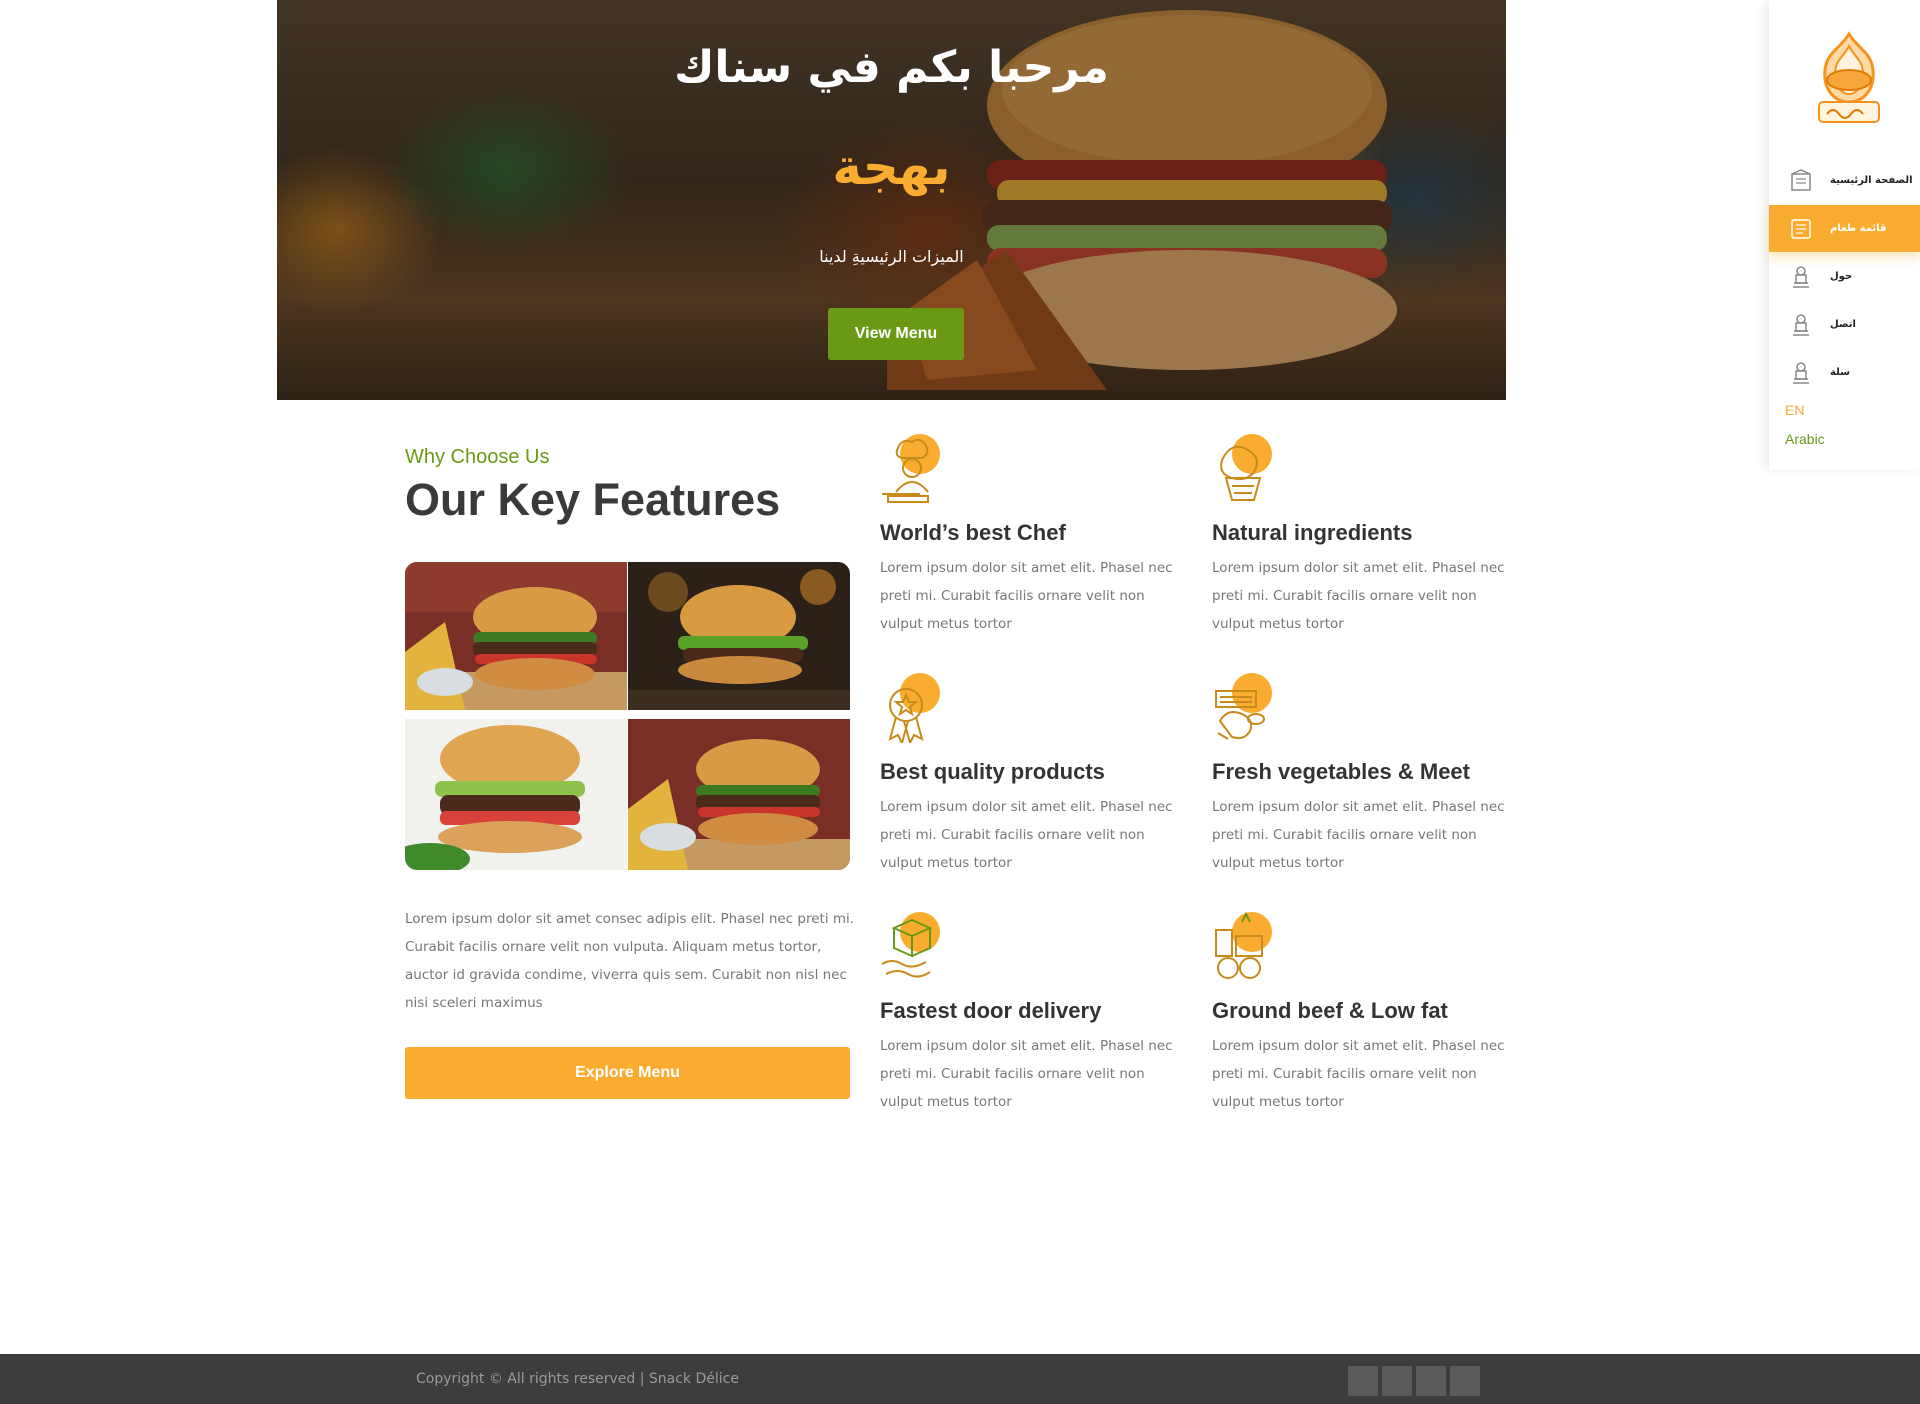  What do you see at coordinates (1871, 180) in the screenshot?
I see `sidebar-item-label: الصفحة الرئيسية` at bounding box center [1871, 180].